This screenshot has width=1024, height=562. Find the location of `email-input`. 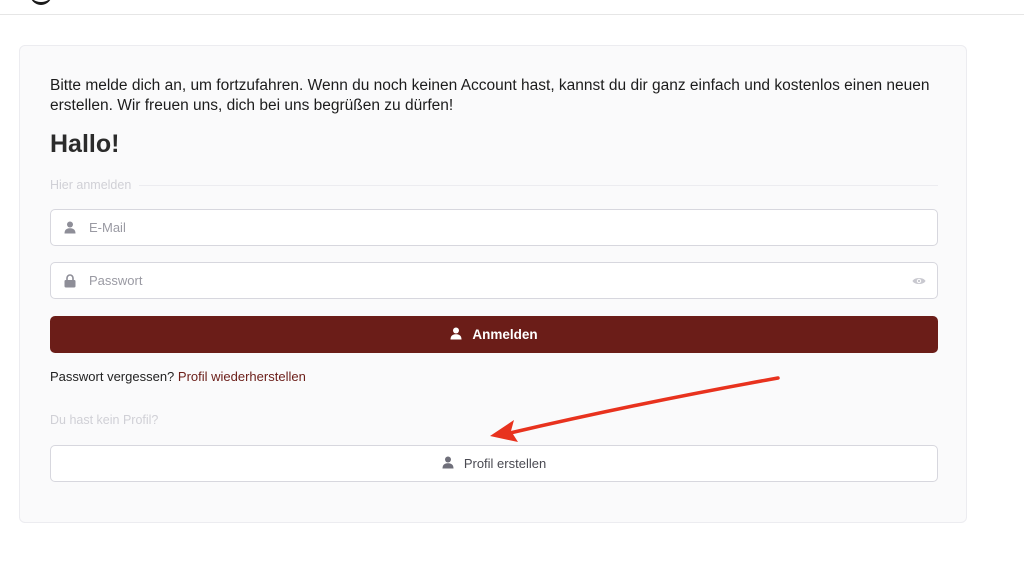

email-input is located at coordinates (513, 227).